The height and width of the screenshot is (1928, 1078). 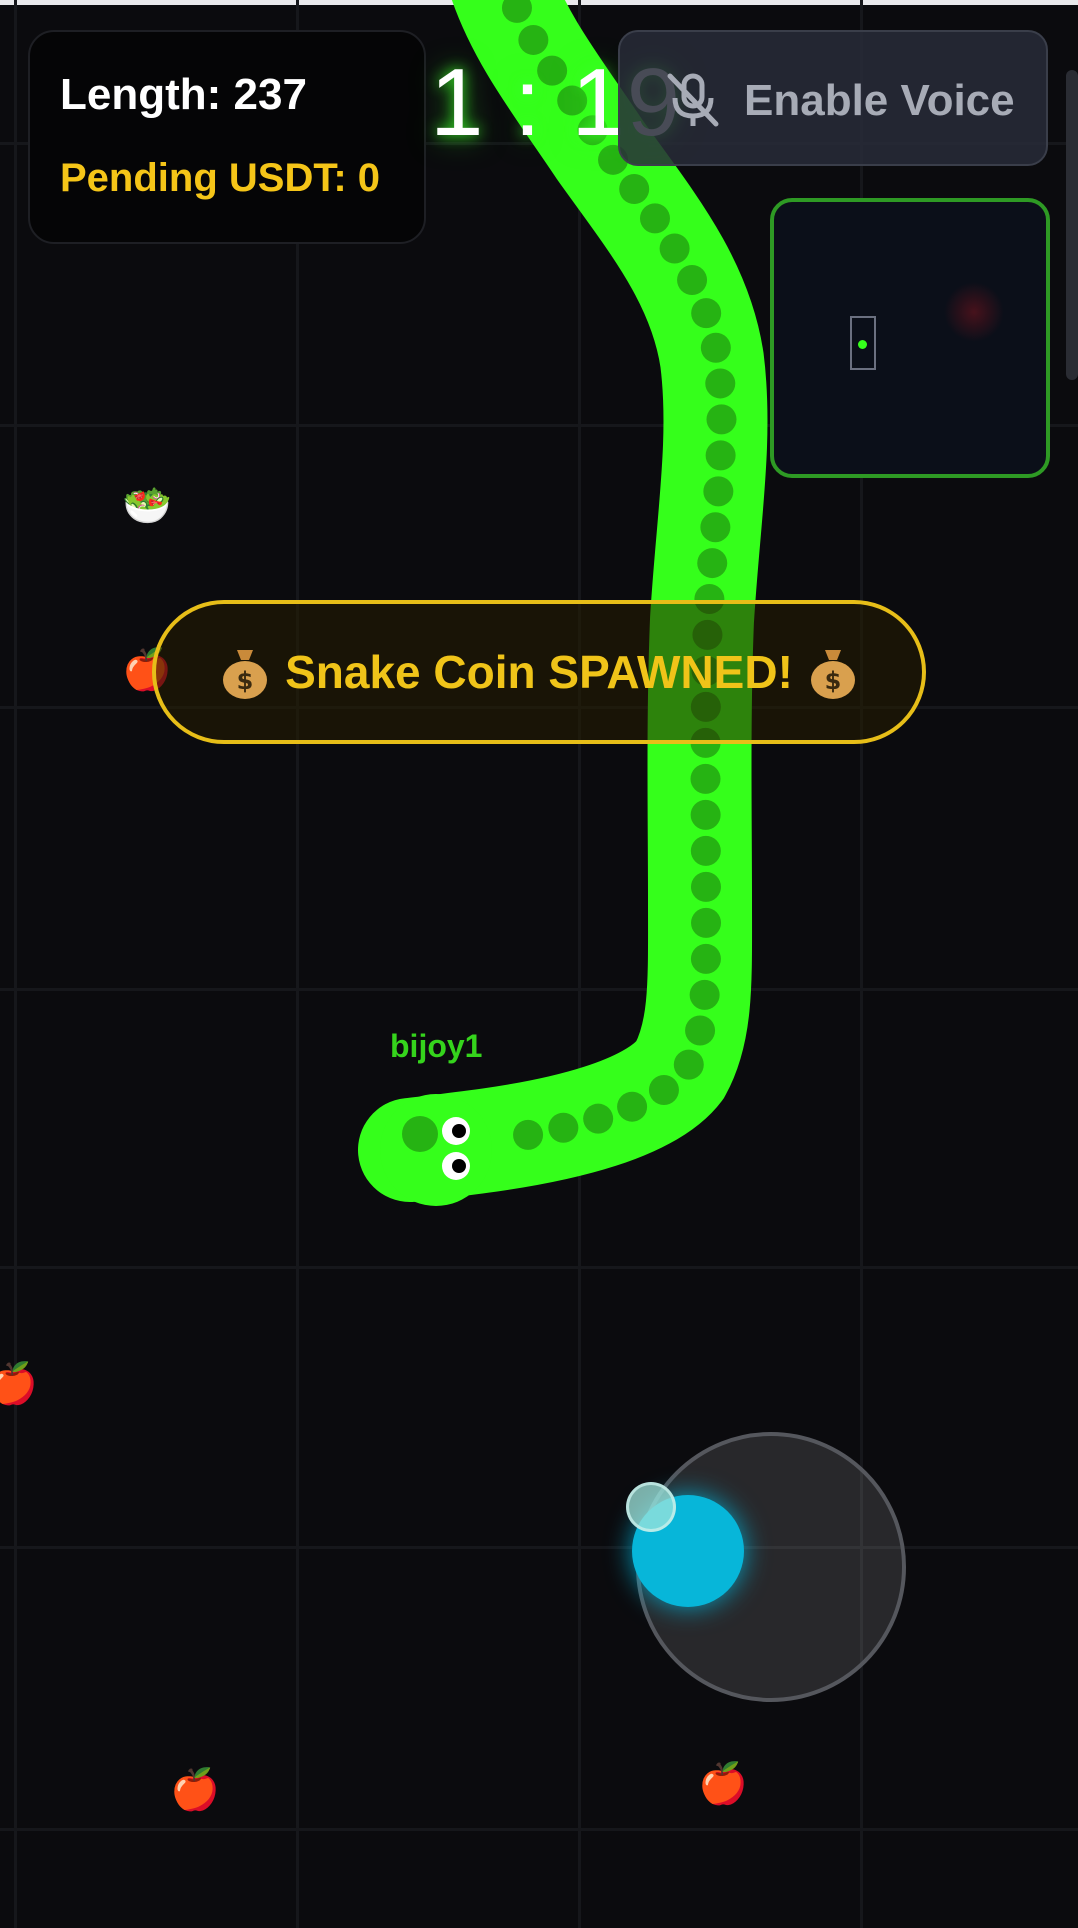 I want to click on mic-off-icon, so click(x=693, y=100).